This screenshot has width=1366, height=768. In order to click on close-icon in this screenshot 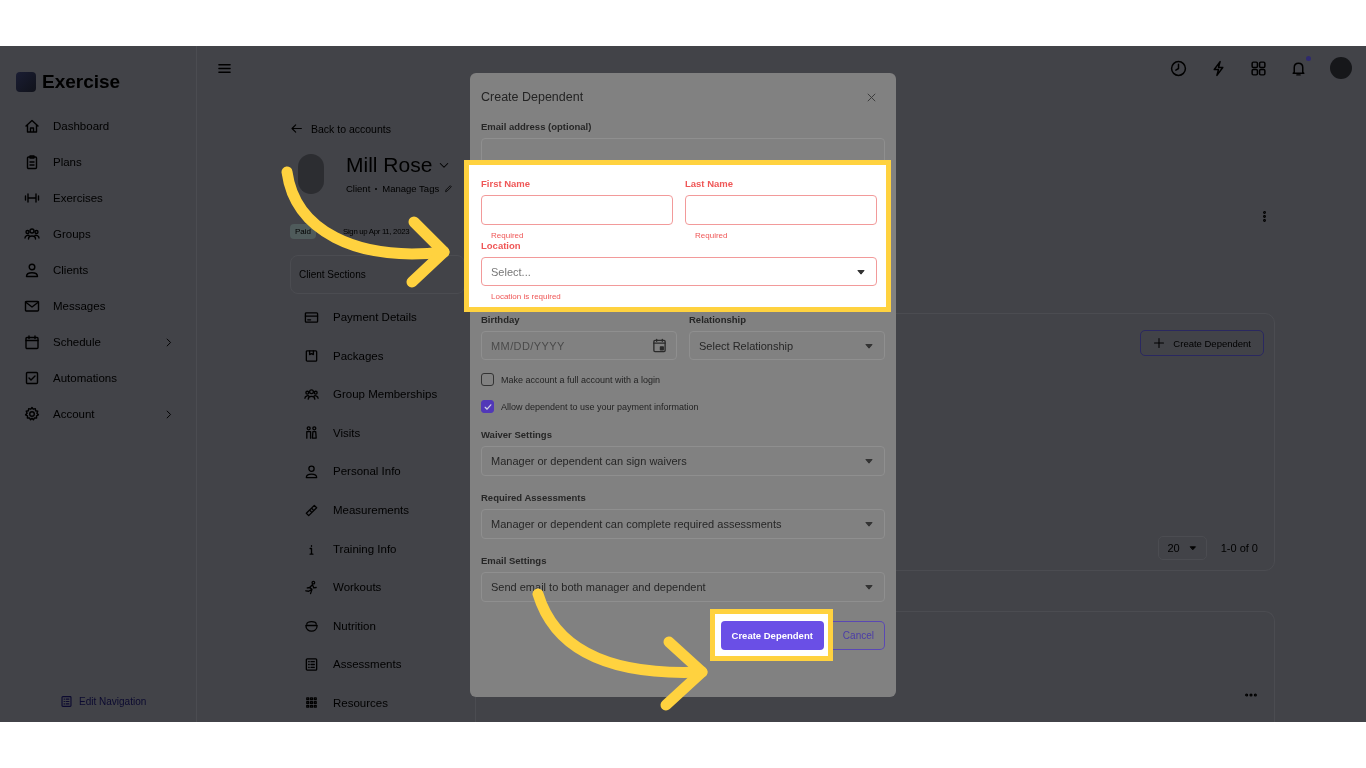, I will do `click(871, 97)`.